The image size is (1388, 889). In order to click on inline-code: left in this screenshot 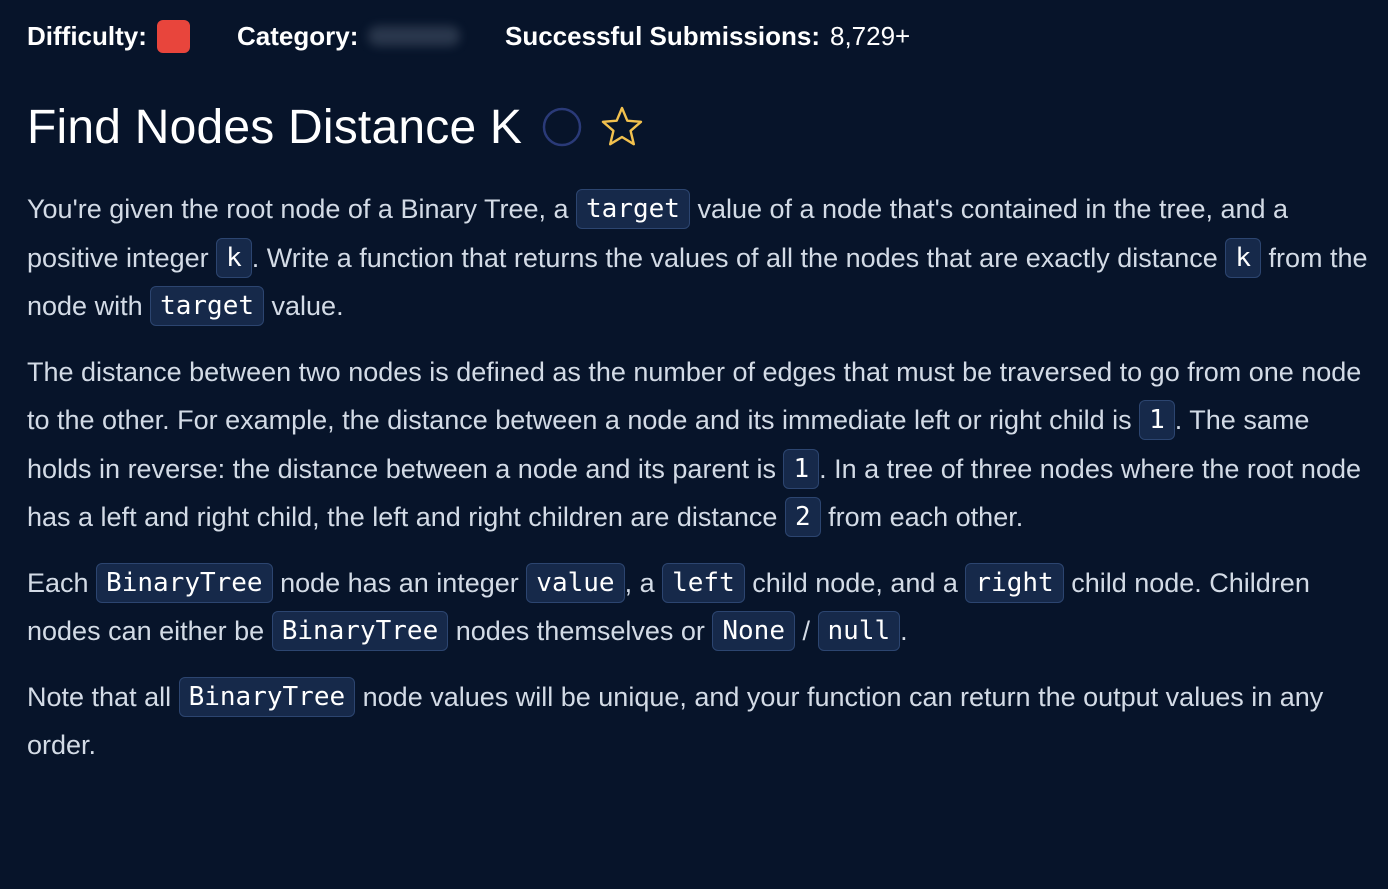, I will do `click(703, 582)`.